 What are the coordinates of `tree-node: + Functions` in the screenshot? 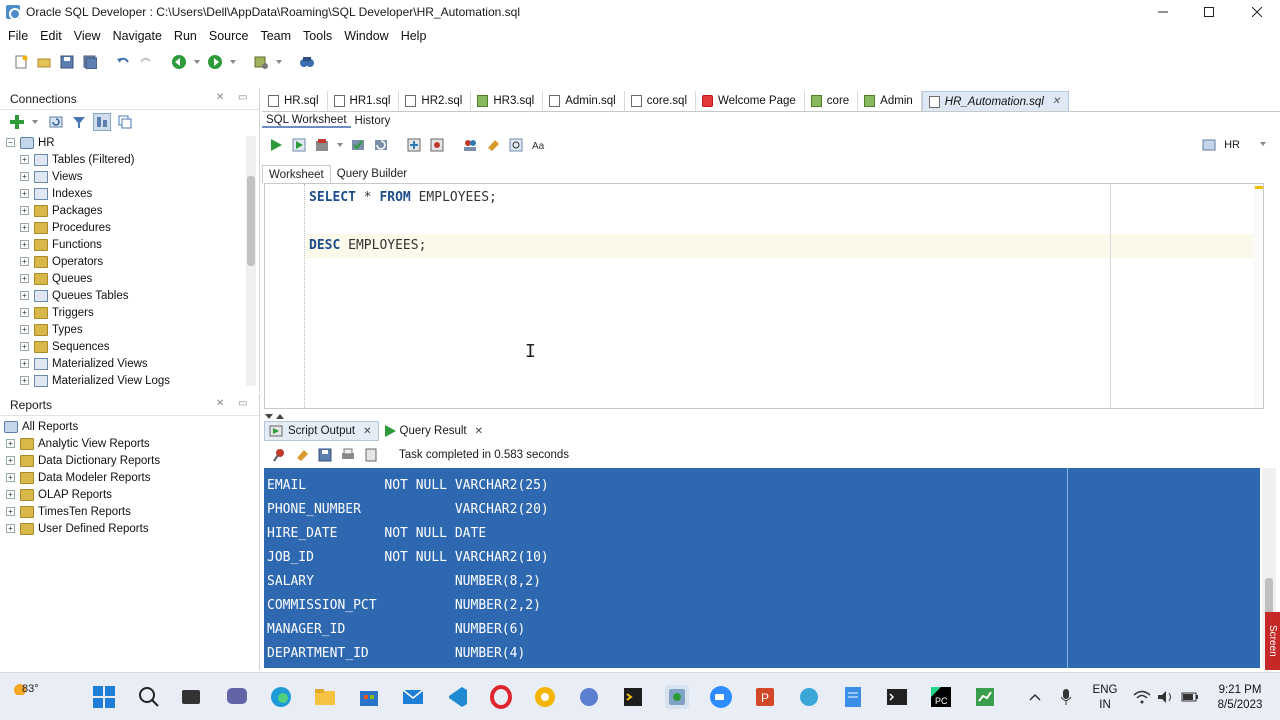 It's located at (132, 244).